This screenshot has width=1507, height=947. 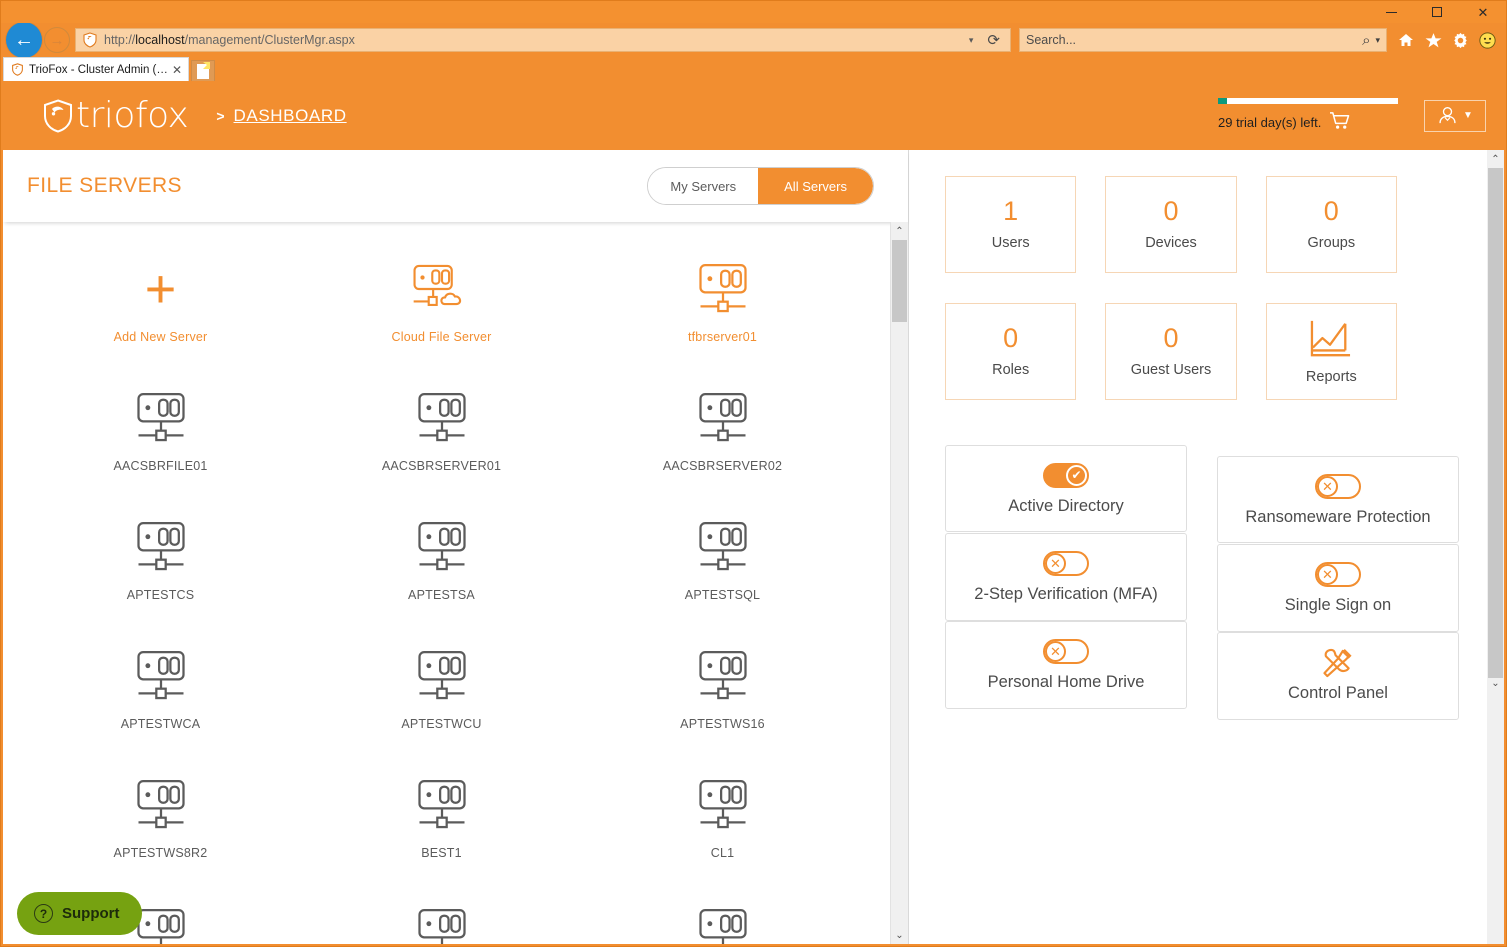 I want to click on address-dropdown-icon: ▾, so click(x=971, y=40).